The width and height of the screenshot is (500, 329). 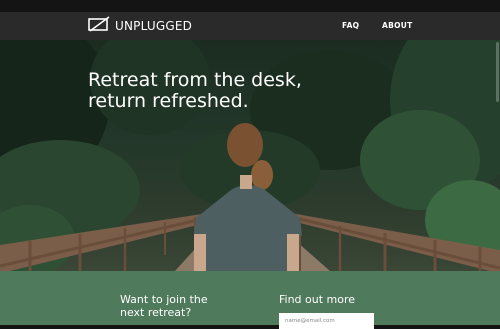 I want to click on nav-faq-link: FAQ, so click(x=350, y=25).